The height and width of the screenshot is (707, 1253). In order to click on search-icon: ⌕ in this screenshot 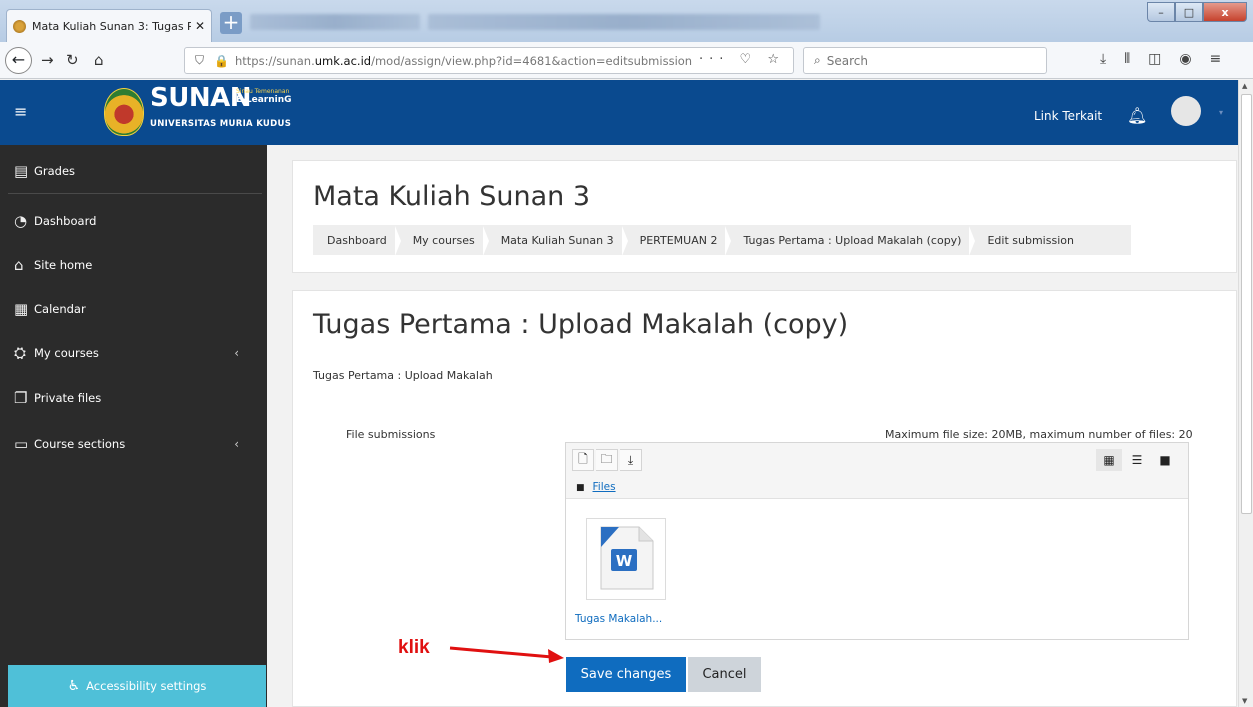, I will do `click(817, 60)`.